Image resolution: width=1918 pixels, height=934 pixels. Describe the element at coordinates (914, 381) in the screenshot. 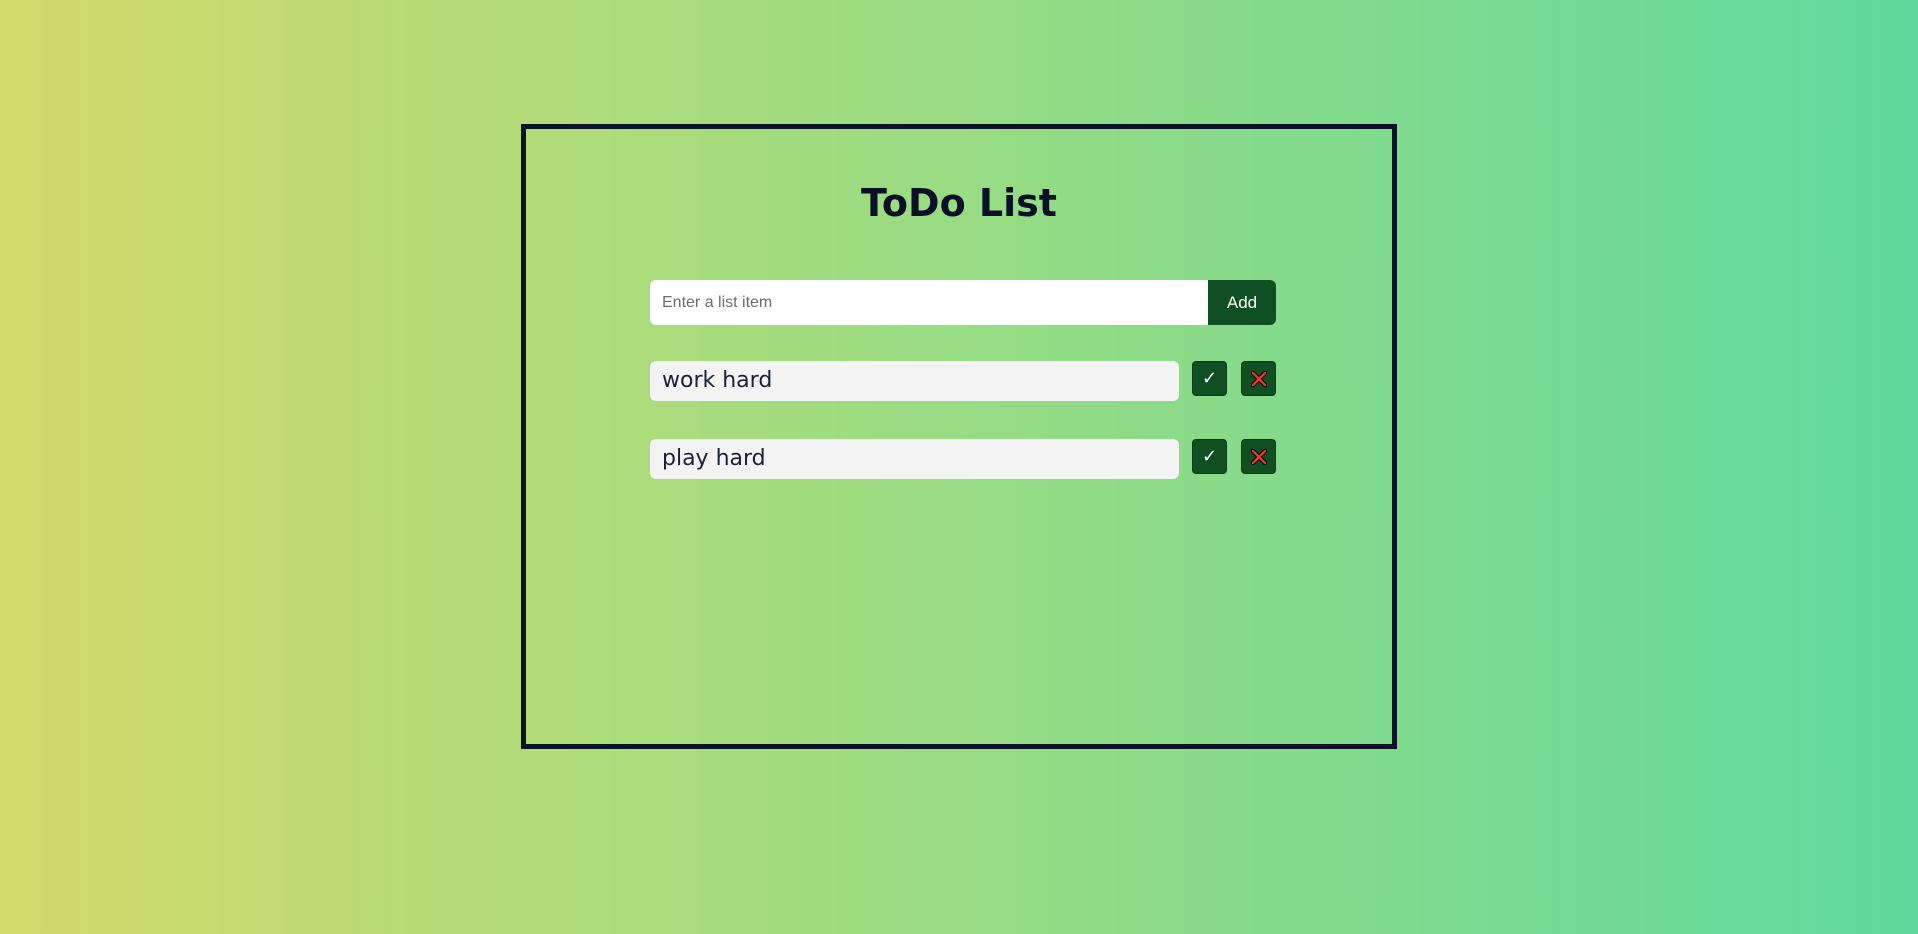

I see `todo-item-text: work hard` at that location.